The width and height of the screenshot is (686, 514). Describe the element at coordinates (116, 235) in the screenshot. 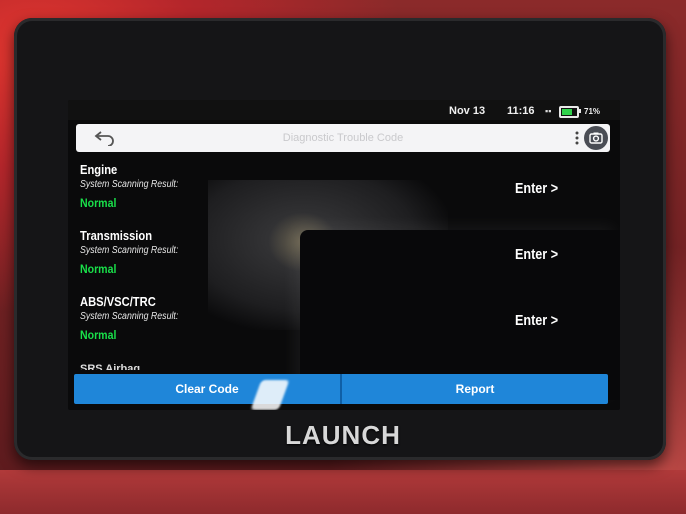

I see `system-name: Transmission` at that location.